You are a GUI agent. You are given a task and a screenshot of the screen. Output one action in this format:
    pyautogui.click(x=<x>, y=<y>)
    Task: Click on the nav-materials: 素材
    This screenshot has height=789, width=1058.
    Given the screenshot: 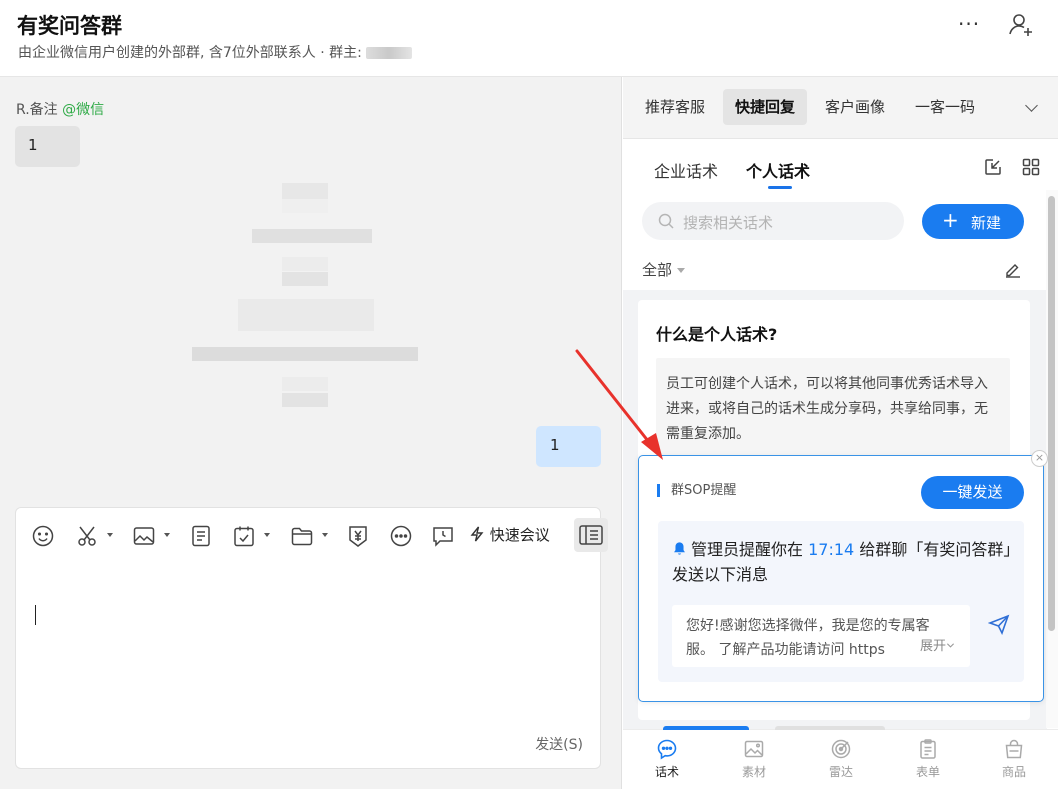 What is the action you would take?
    pyautogui.click(x=754, y=759)
    